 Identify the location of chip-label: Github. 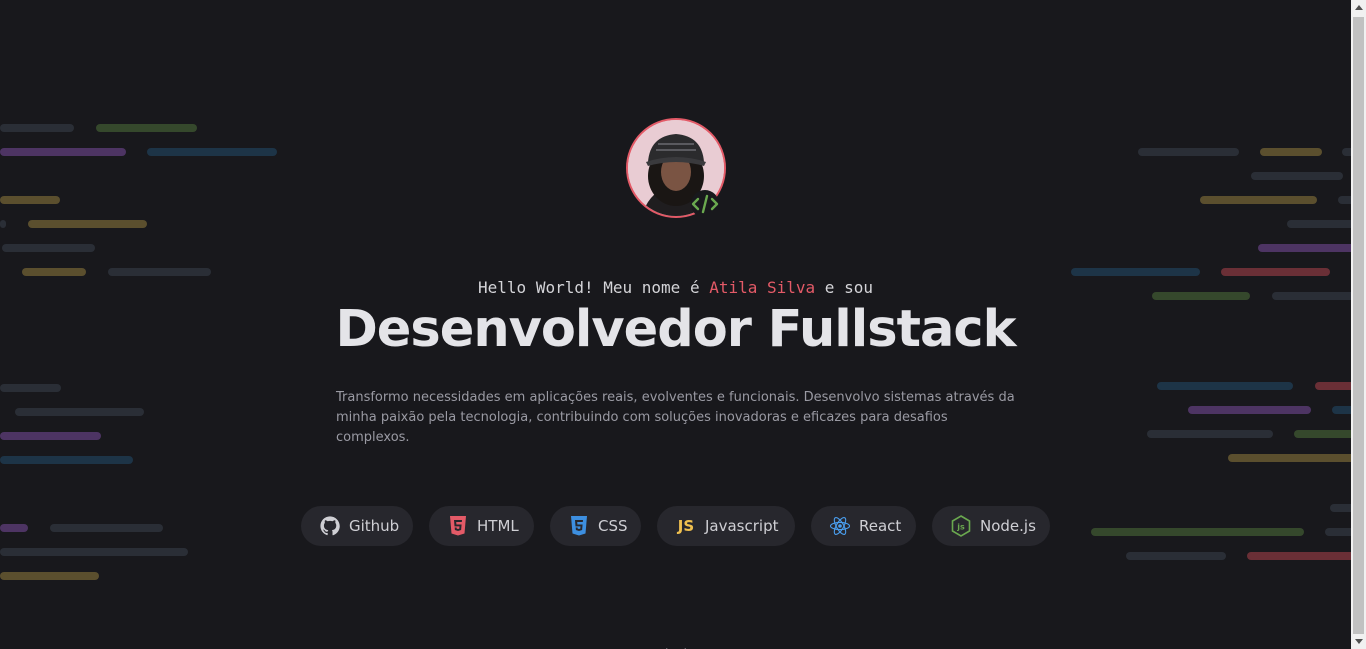
(374, 526).